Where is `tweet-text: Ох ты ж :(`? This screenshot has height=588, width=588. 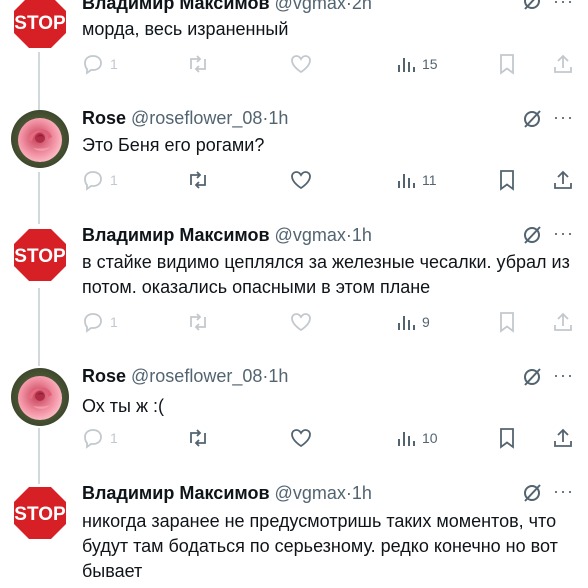 tweet-text: Ох ты ж :( is located at coordinates (123, 406).